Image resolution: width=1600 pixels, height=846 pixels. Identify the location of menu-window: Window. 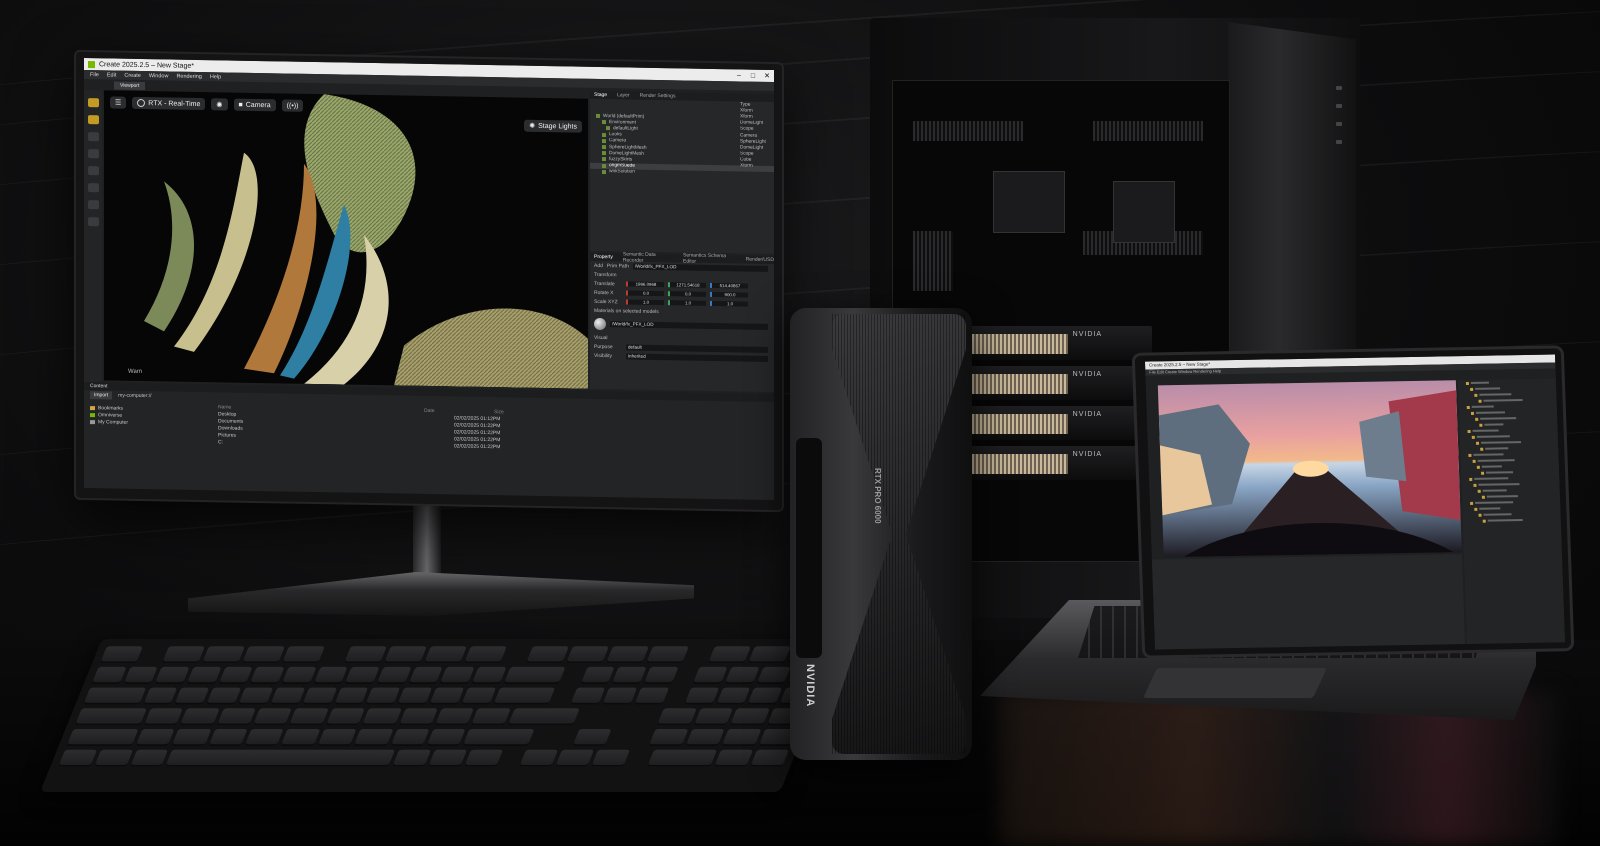
(159, 76).